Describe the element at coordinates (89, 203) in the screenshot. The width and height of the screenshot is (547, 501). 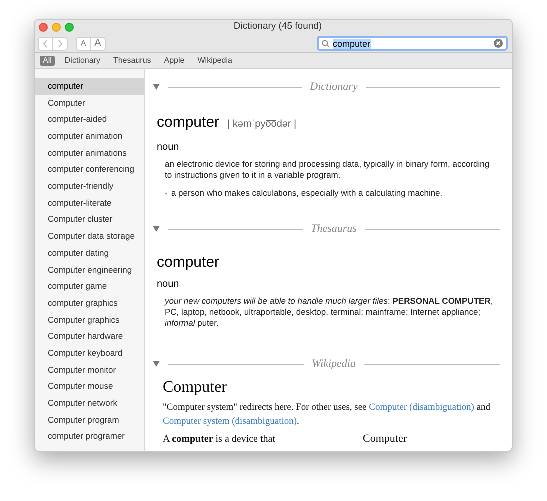
I see `sidebar-item: computer-literate` at that location.